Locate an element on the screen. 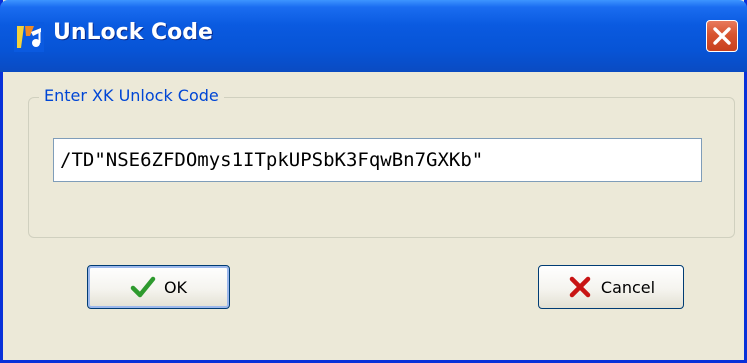 This screenshot has height=363, width=747. ok-button-label: OK is located at coordinates (175, 287).